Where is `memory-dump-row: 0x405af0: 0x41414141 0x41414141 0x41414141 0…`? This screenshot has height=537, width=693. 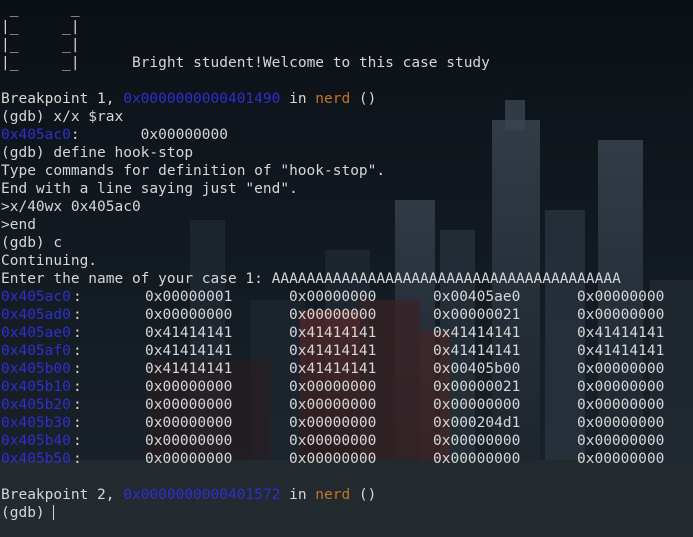 memory-dump-row: 0x405af0: 0x41414141 0x41414141 0x41414141 0… is located at coordinates (347, 351).